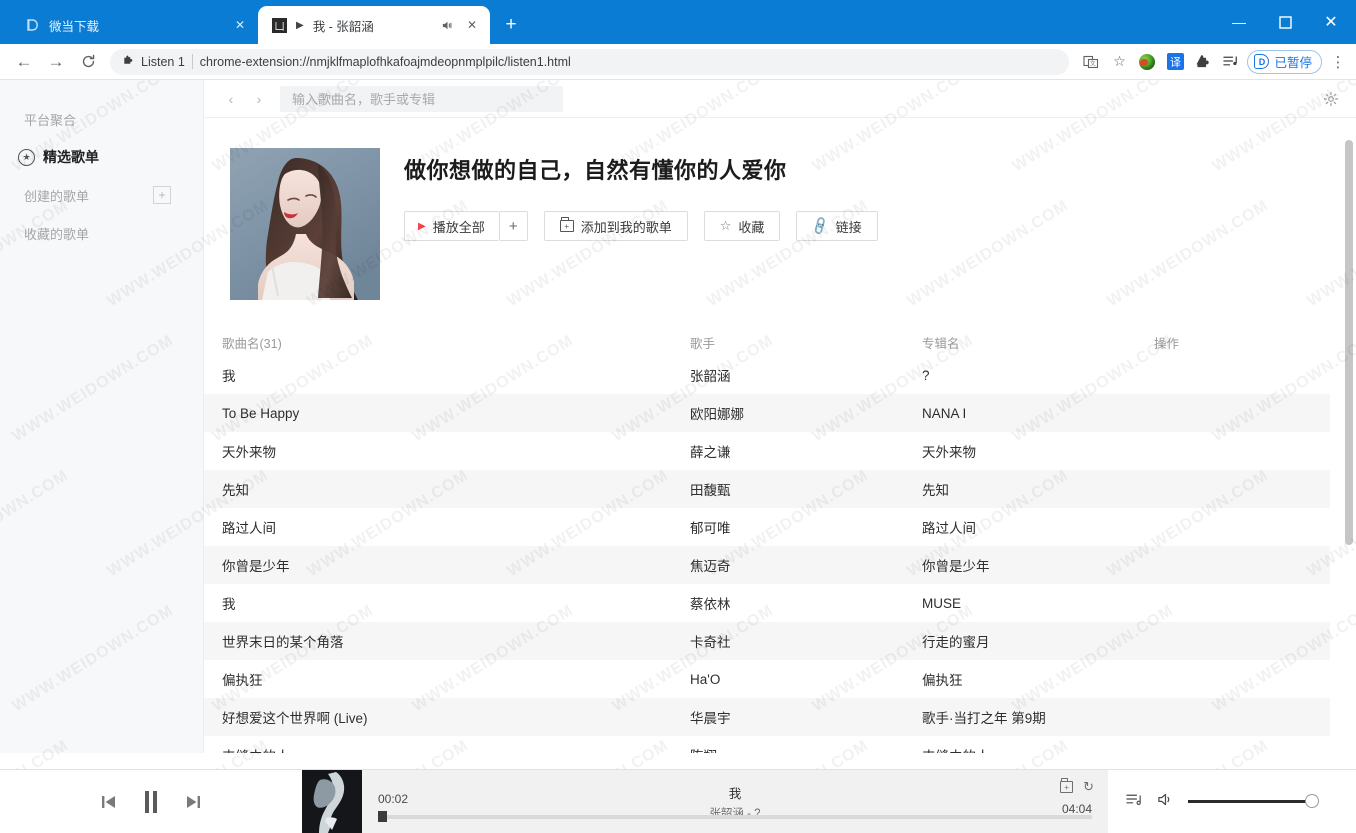 The width and height of the screenshot is (1356, 833). I want to click on star-icon: ☆, so click(725, 225).